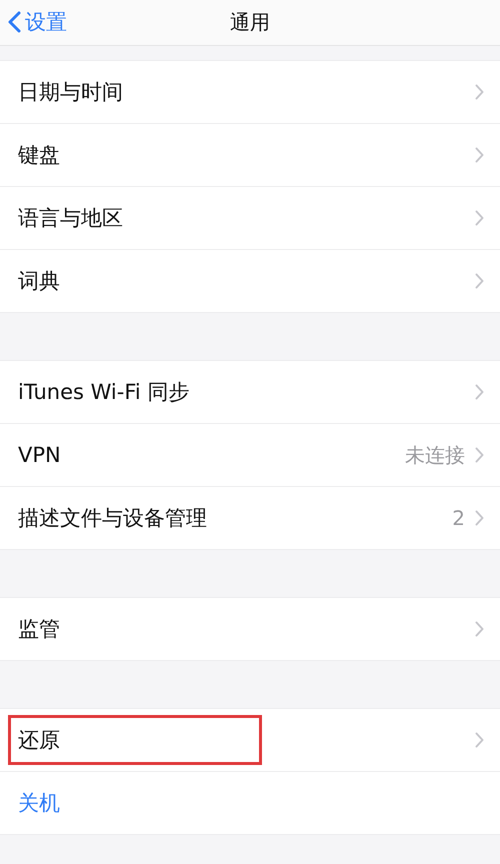 This screenshot has width=500, height=864. Describe the element at coordinates (250, 217) in the screenshot. I see `settings-row: 语言与地区` at that location.